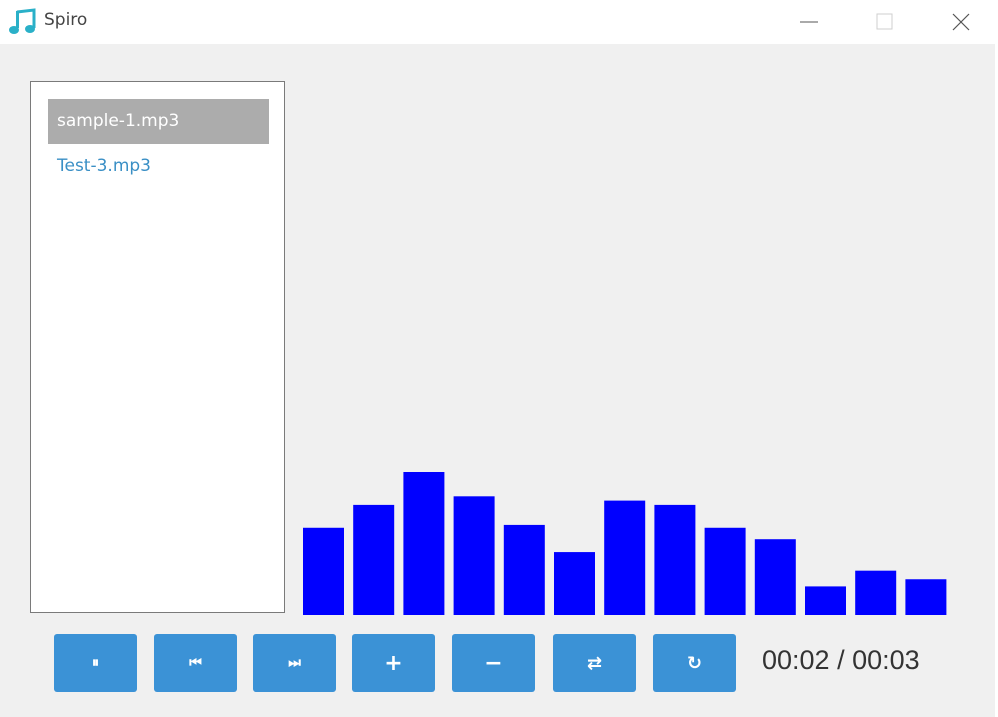  I want to click on title-bar: Spiro, so click(499, 22).